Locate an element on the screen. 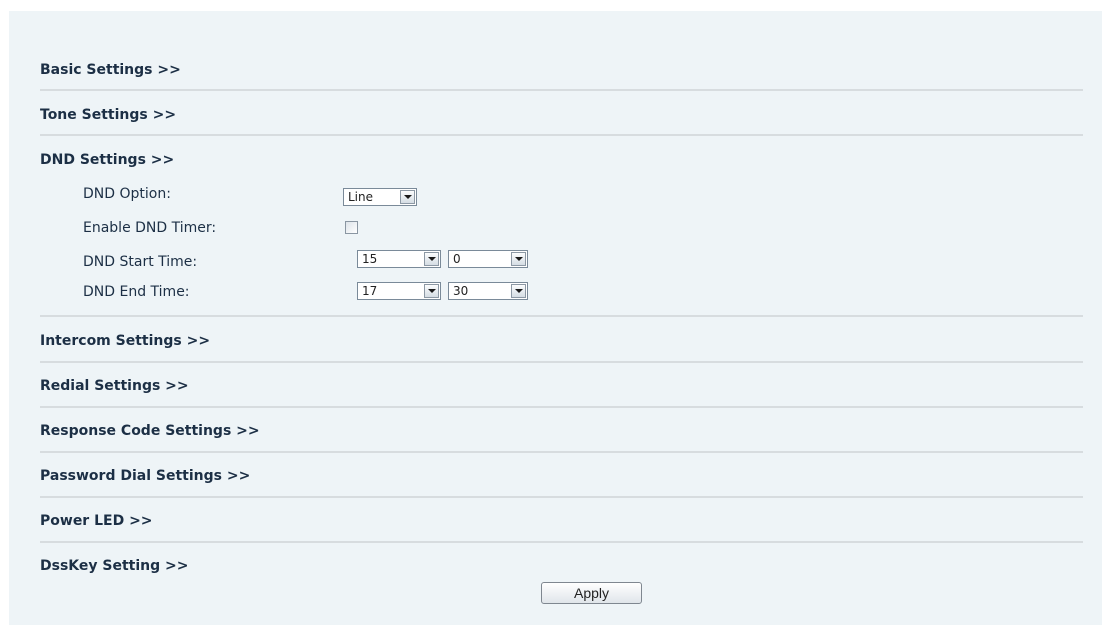 The height and width of the screenshot is (627, 1111). dnd-end-hour-value: 17 is located at coordinates (370, 291).